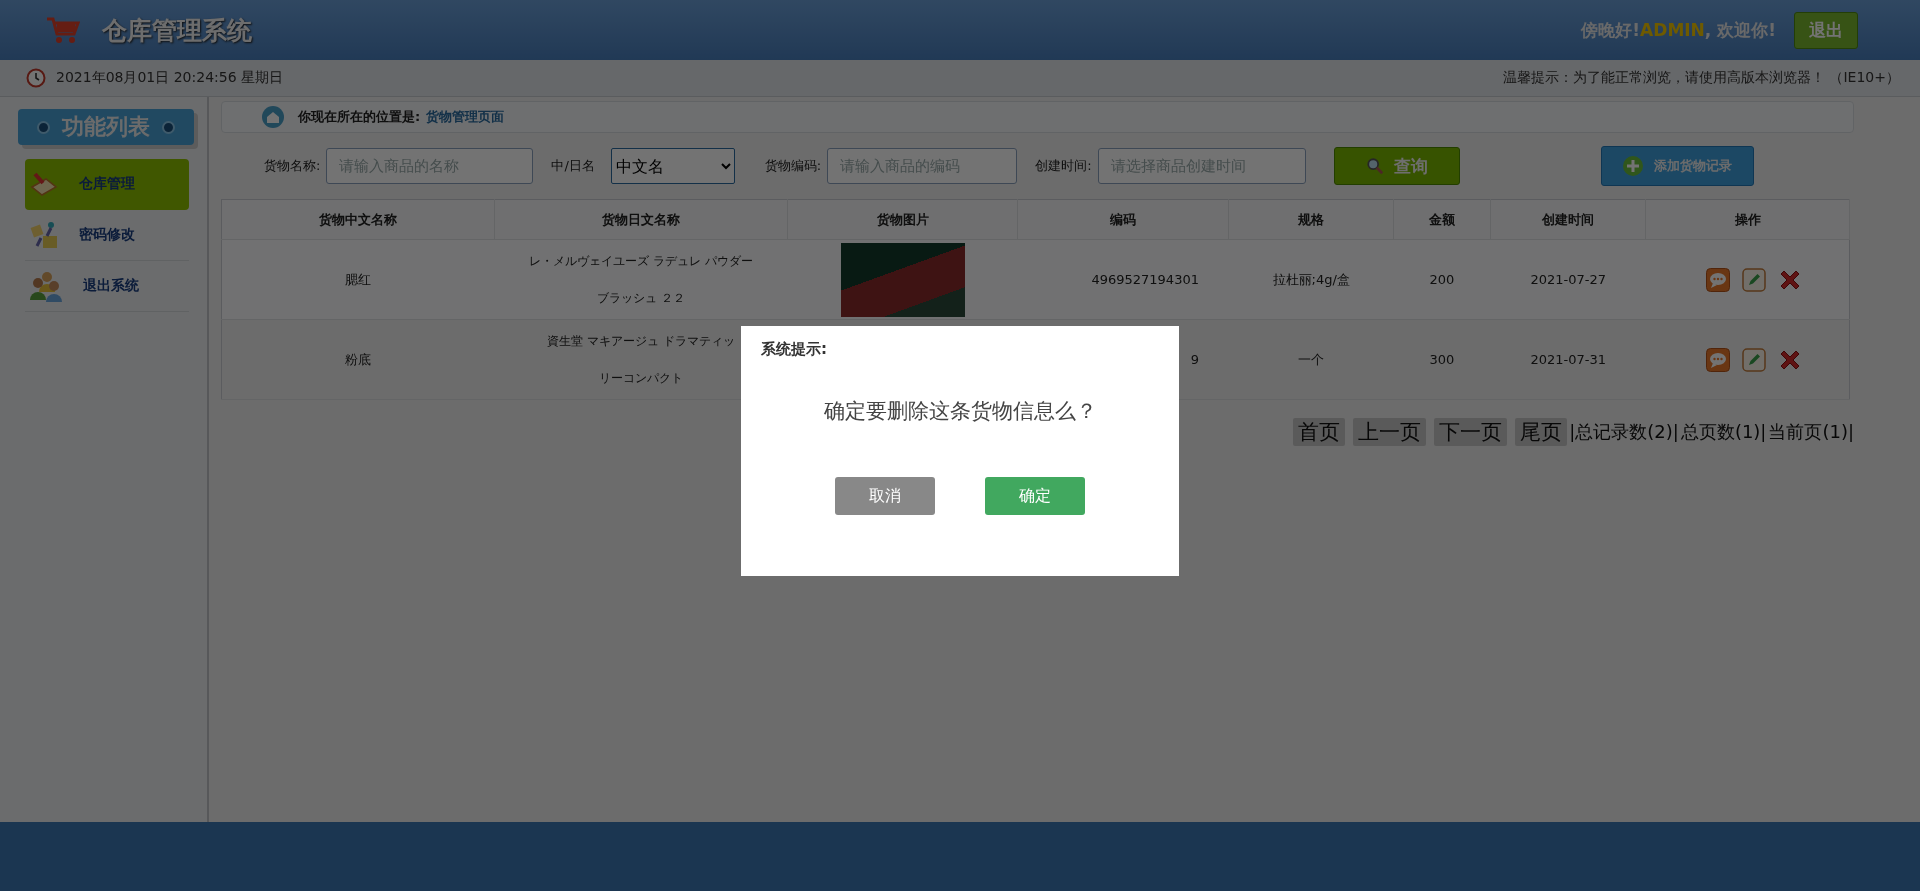 The image size is (1920, 891). I want to click on cancel-button: 取消, so click(885, 496).